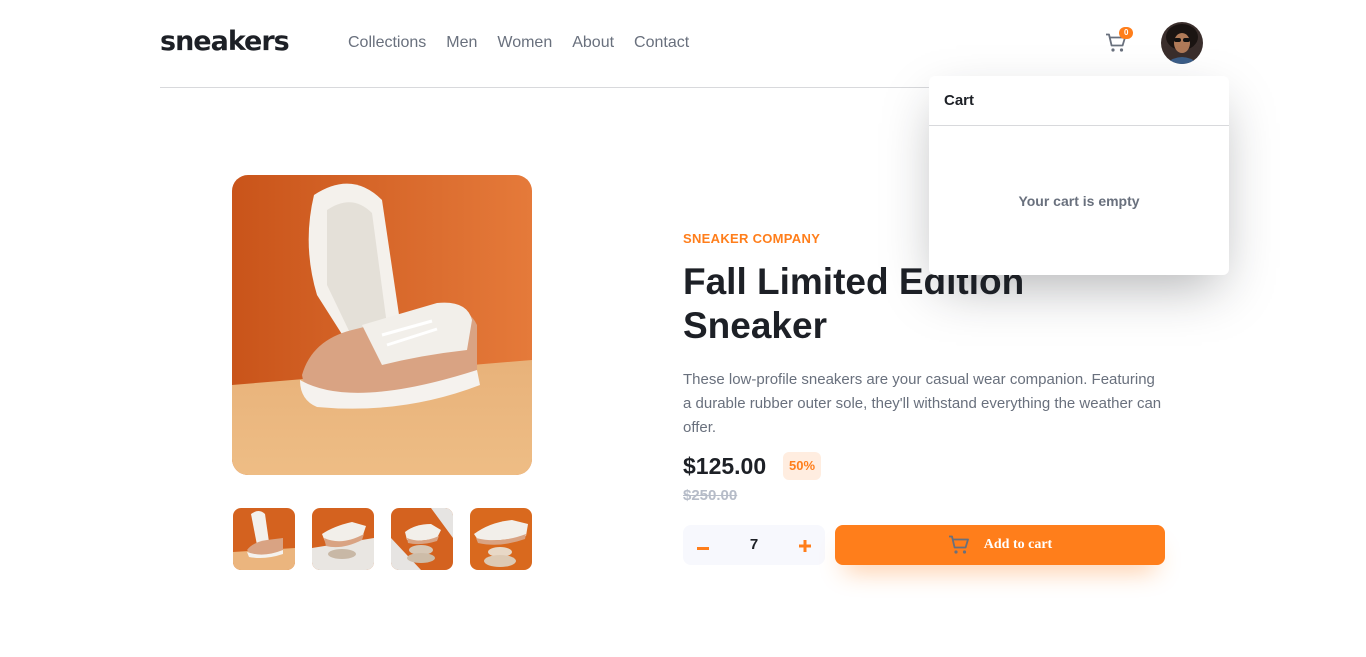 The width and height of the screenshot is (1366, 657). I want to click on quantity-value: 7, so click(754, 544).